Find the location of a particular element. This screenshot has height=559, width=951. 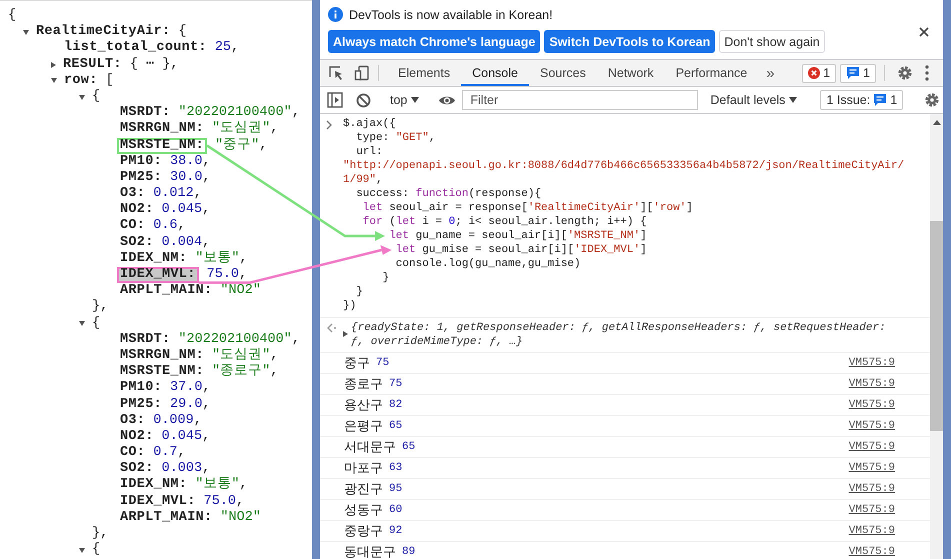

json-value: 25 is located at coordinates (223, 48).